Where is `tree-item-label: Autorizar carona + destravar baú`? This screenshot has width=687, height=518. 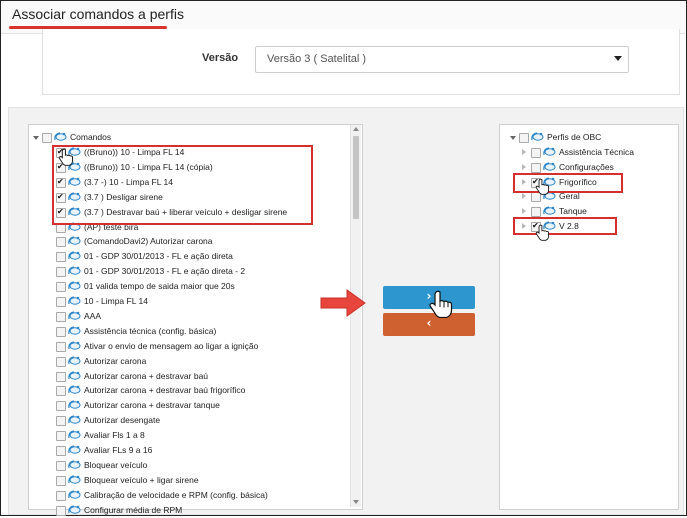
tree-item-label: Autorizar carona + destravar baú is located at coordinates (146, 375).